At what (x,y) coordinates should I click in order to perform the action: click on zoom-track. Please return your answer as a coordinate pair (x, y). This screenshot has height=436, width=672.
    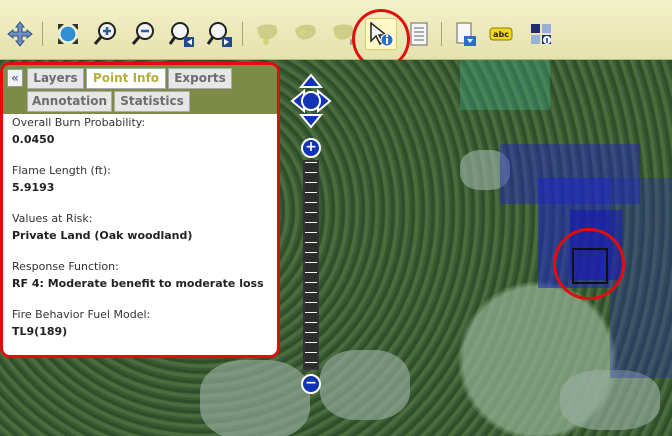
    Looking at the image, I should click on (311, 265).